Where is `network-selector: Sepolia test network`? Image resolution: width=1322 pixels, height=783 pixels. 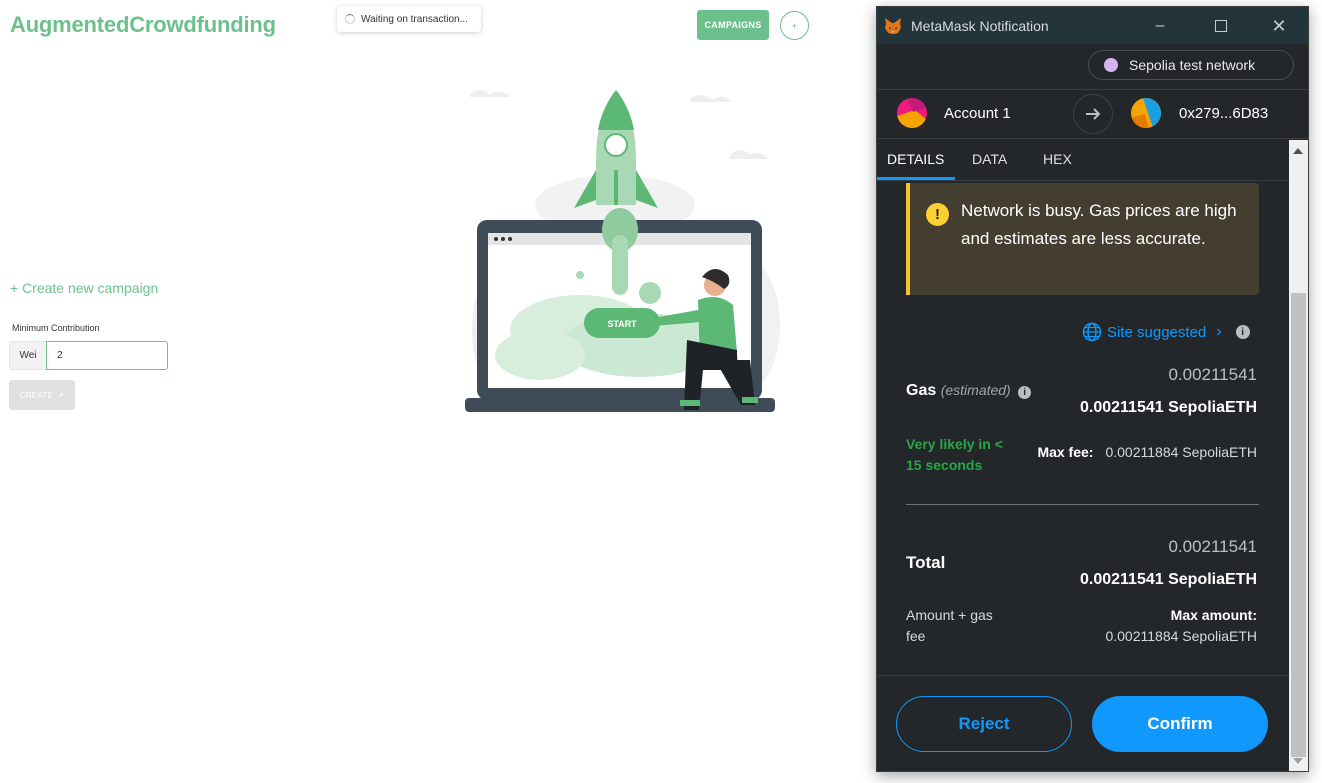 network-selector: Sepolia test network is located at coordinates (1191, 65).